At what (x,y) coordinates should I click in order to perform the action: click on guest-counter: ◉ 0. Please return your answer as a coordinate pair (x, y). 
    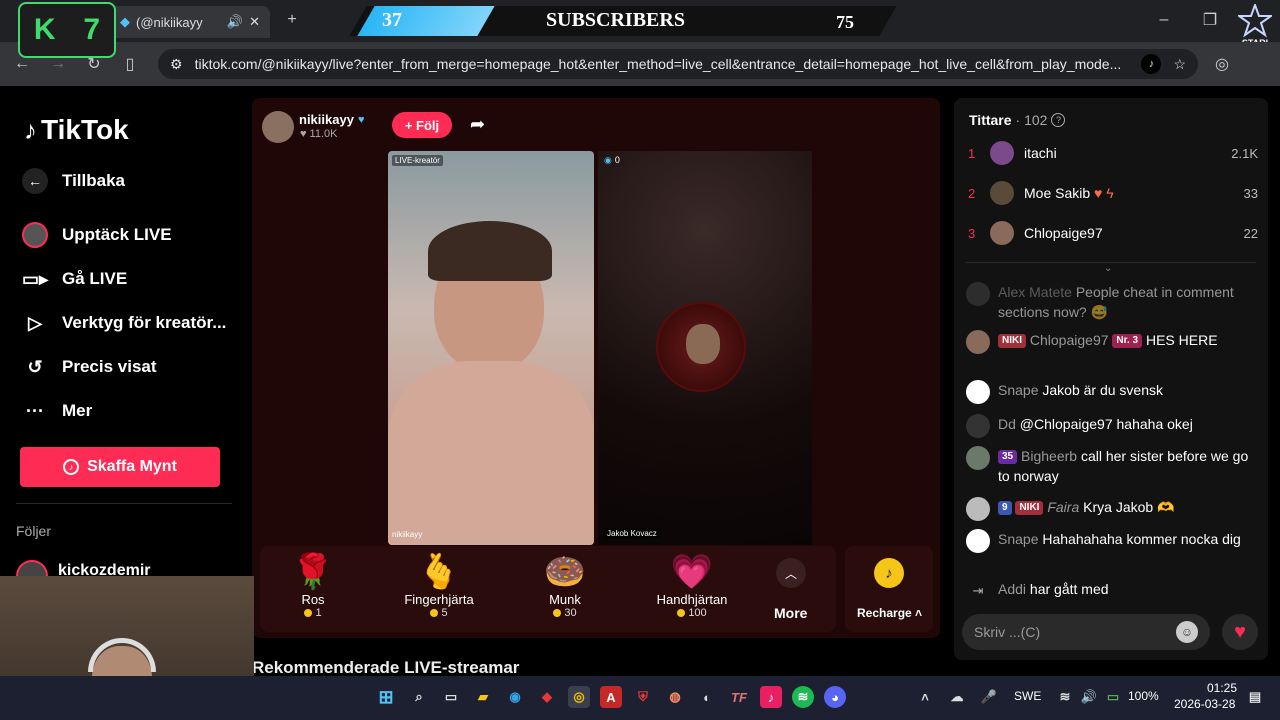
    Looking at the image, I should click on (612, 160).